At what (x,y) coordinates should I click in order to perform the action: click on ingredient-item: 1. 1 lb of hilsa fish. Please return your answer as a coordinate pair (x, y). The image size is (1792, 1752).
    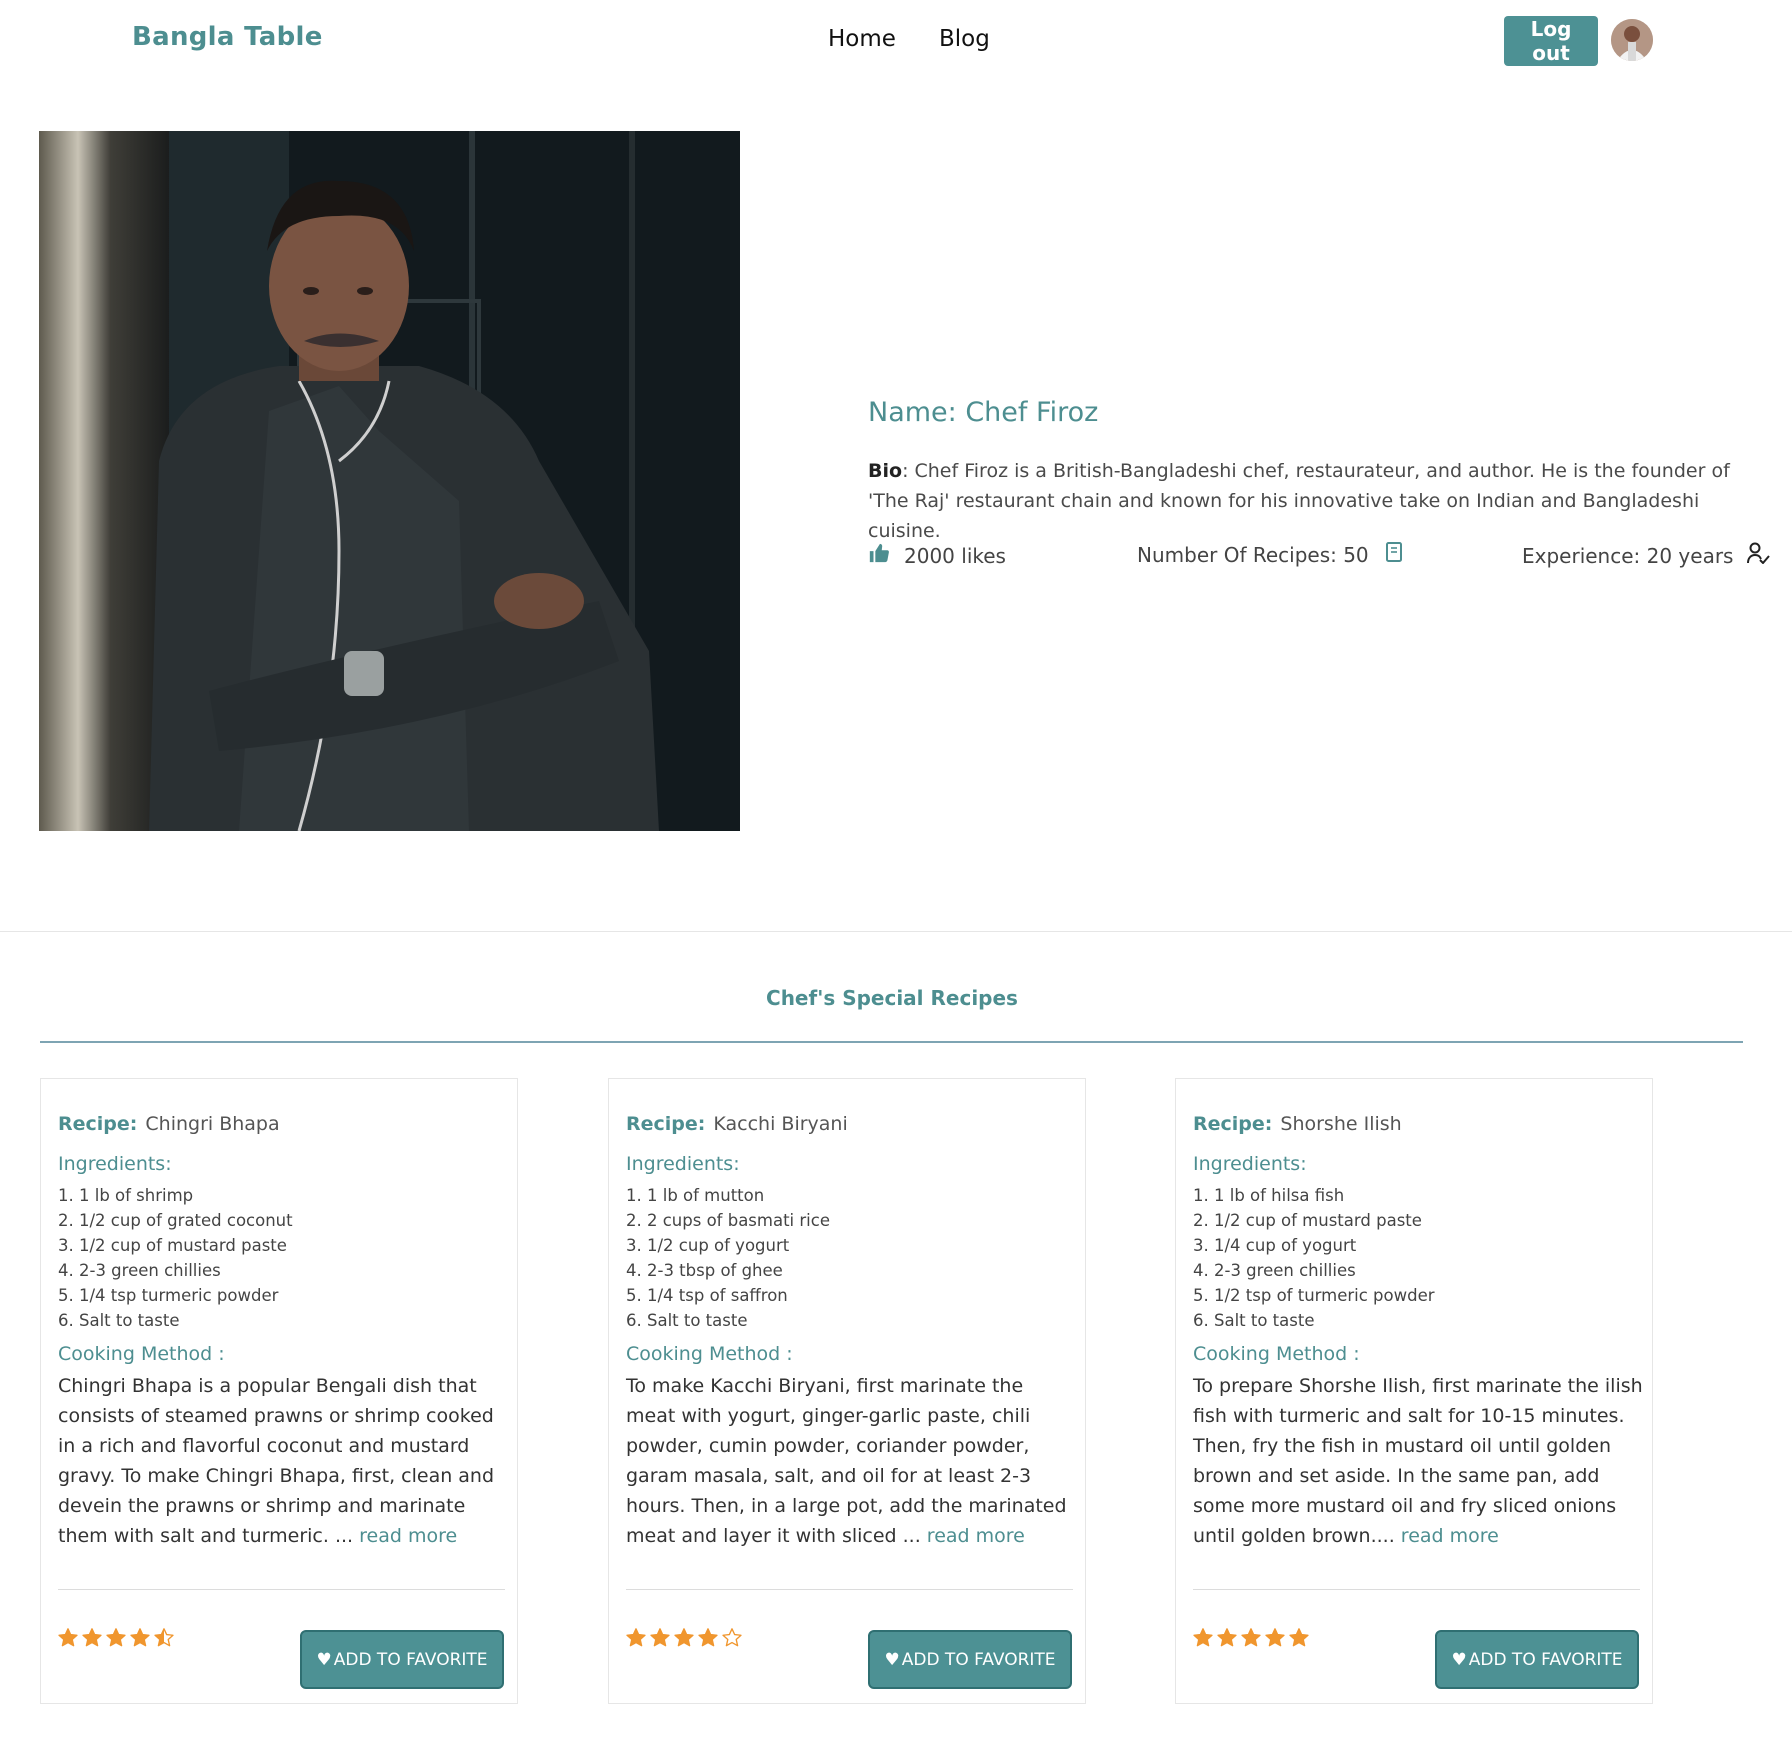
    Looking at the image, I should click on (1269, 1195).